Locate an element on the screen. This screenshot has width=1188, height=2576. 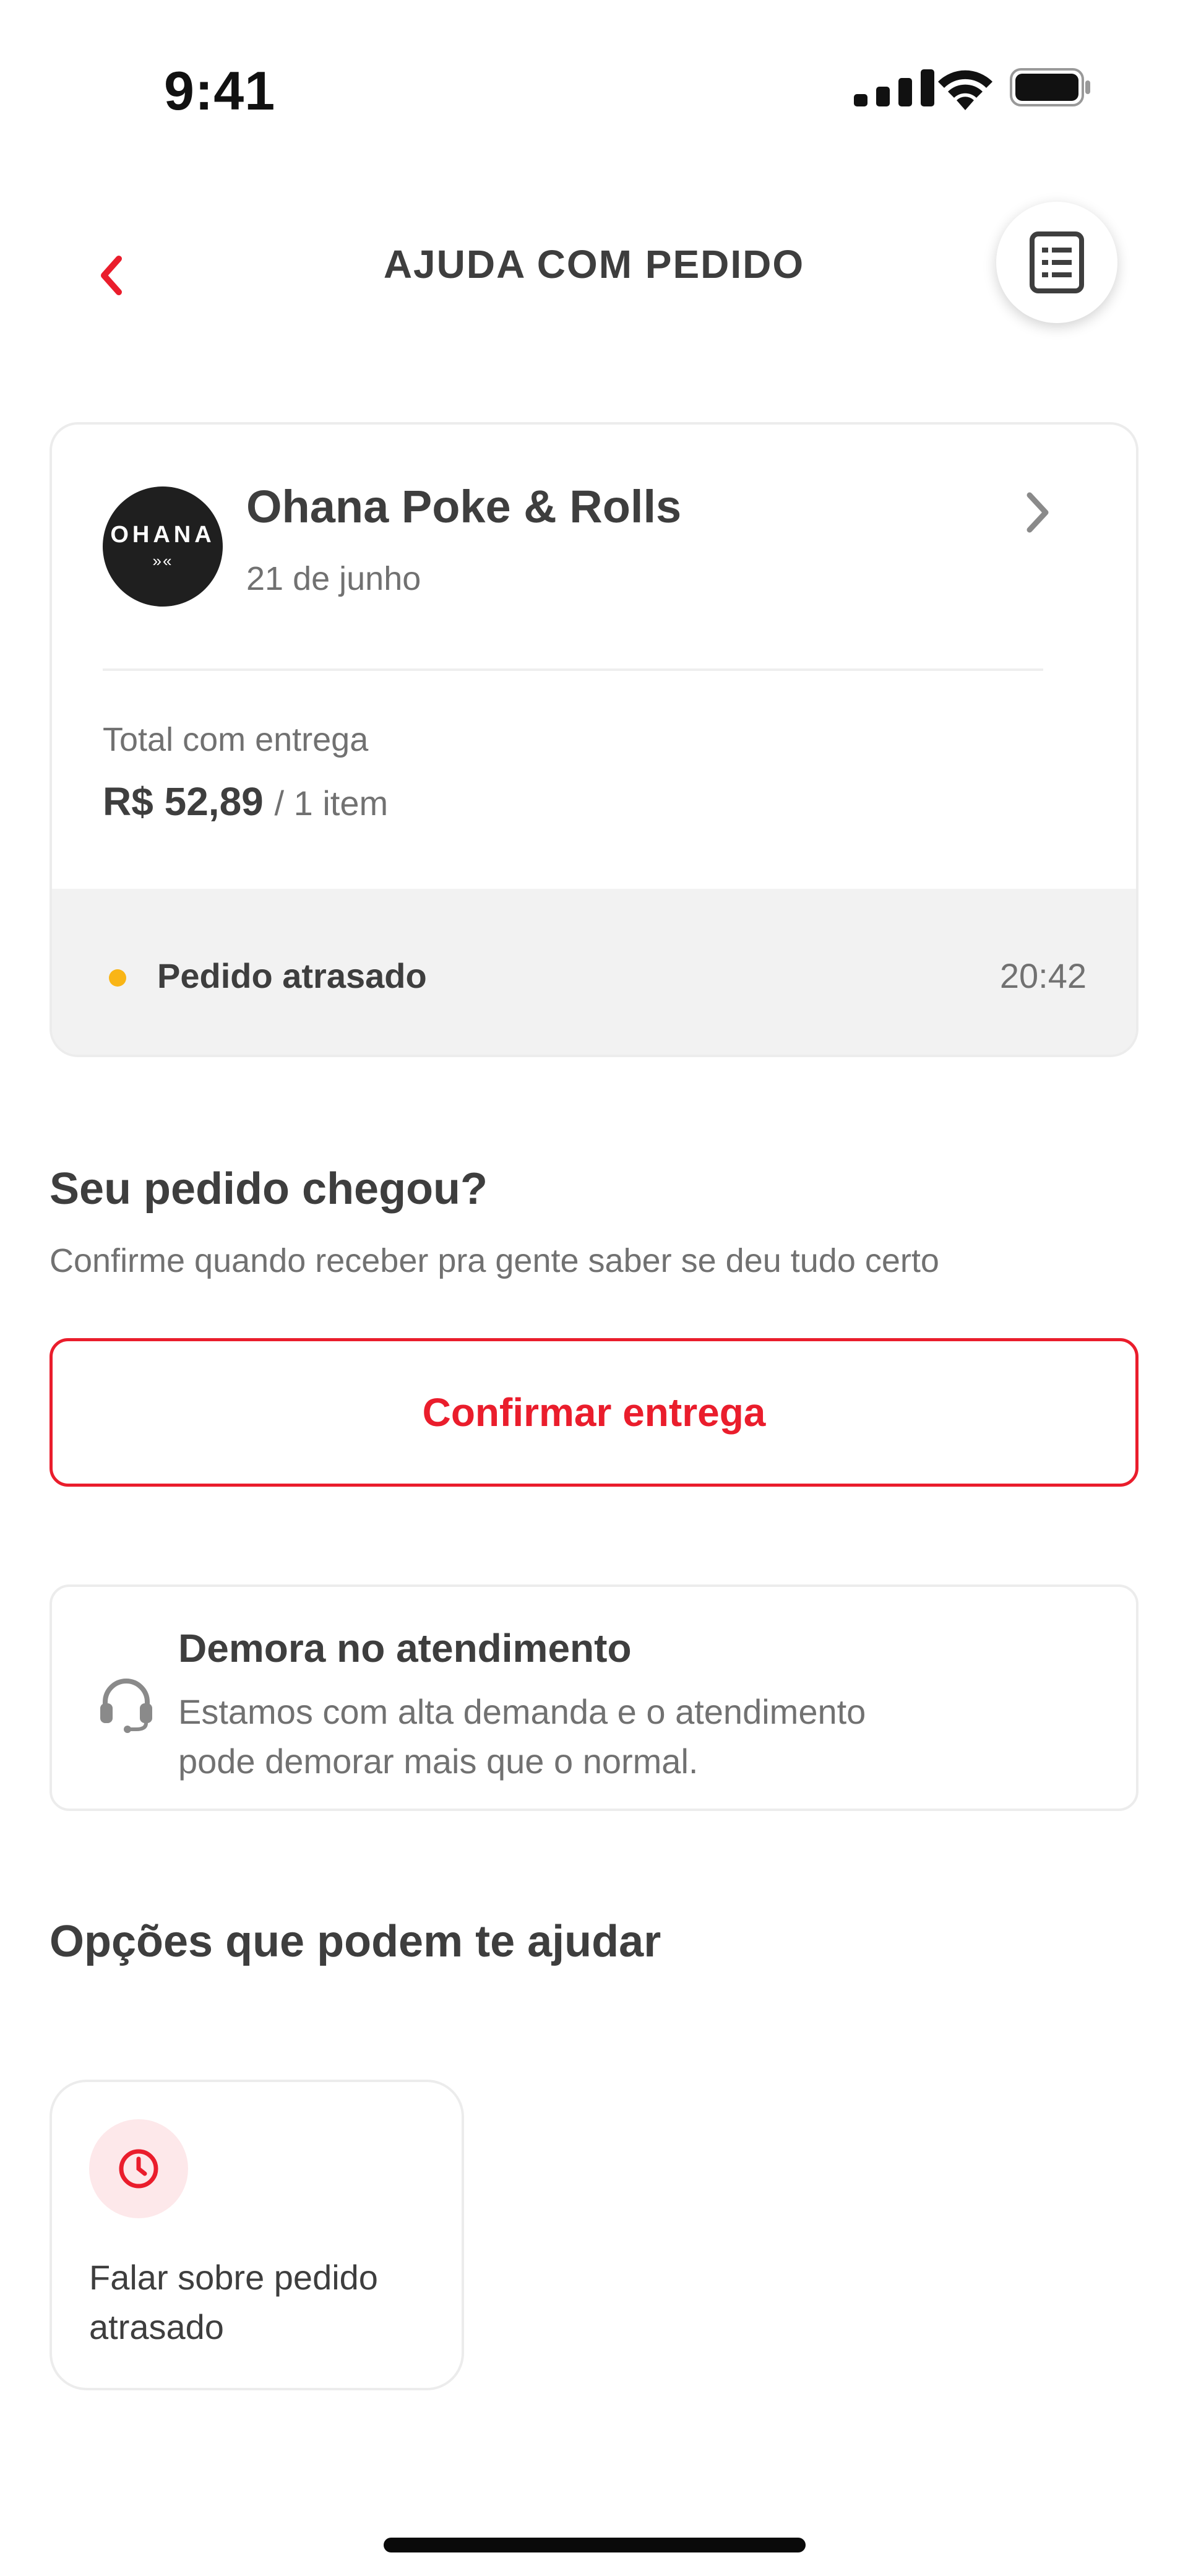
status-time: 20:42 is located at coordinates (1043, 975).